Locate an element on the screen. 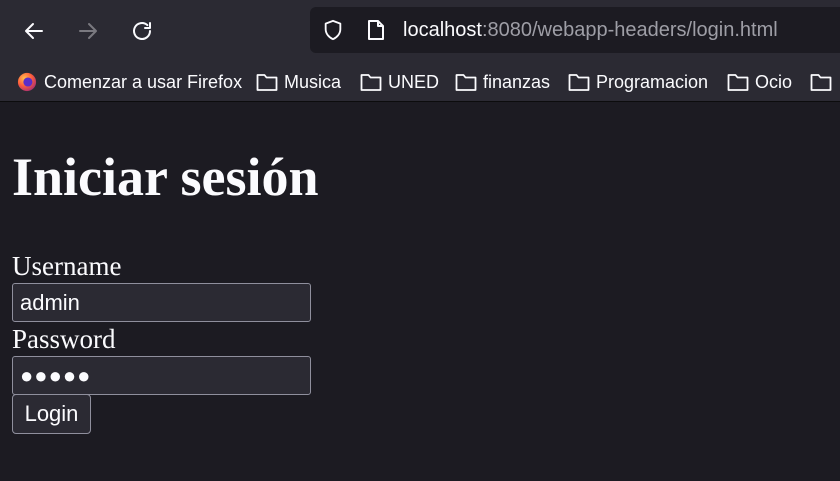  back-button is located at coordinates (34, 31).